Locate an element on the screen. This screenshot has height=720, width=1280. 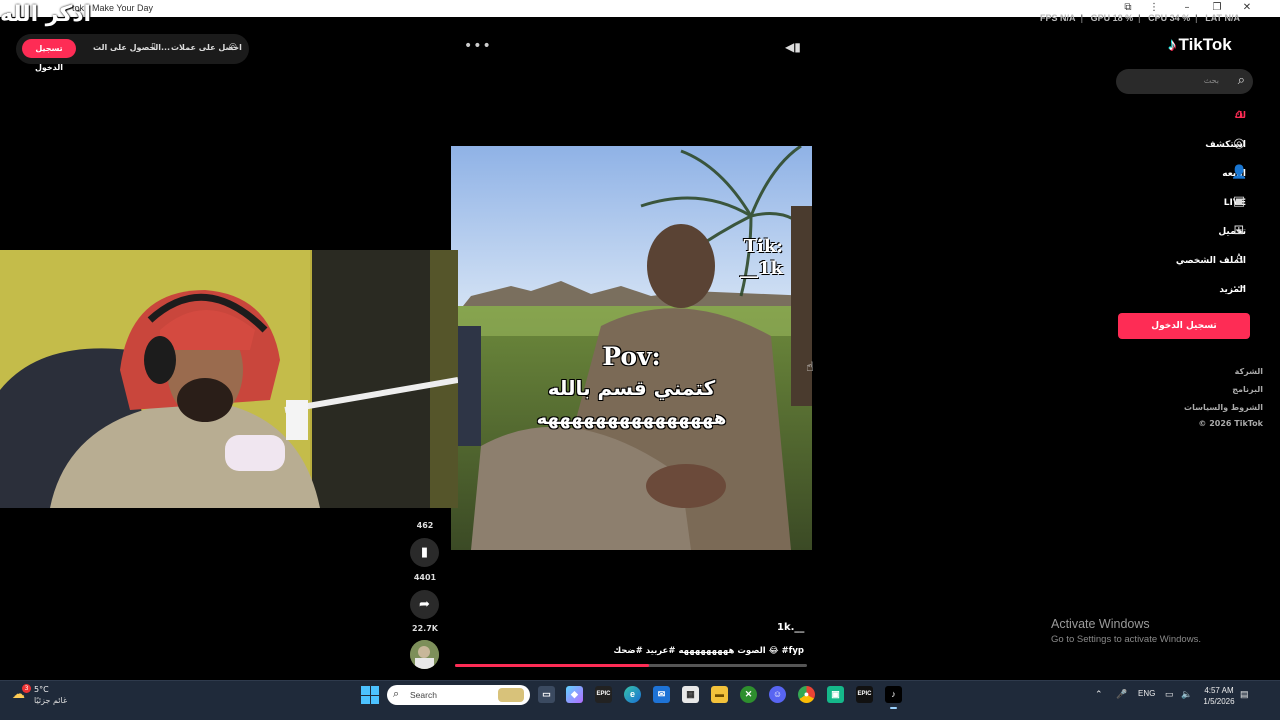
bookmark-icon: ▮ is located at coordinates (424, 552).